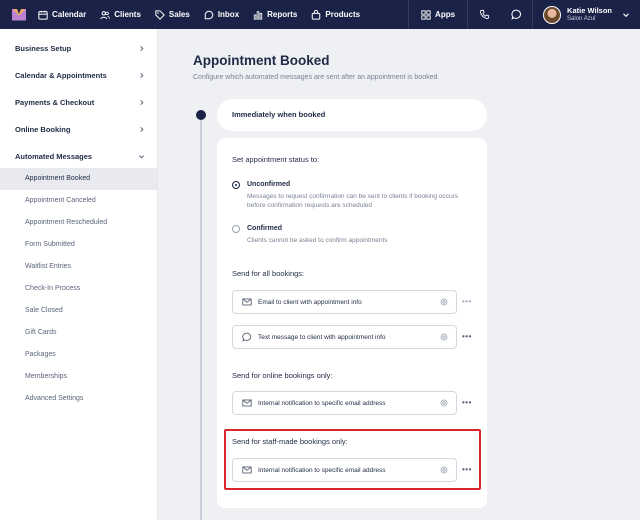 The height and width of the screenshot is (520, 640). I want to click on nav-reports: Reports, so click(275, 14).